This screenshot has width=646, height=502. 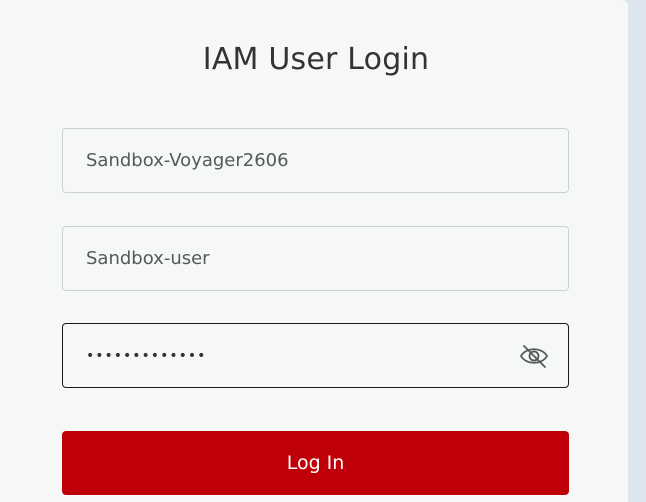 I want to click on login-button: Log In, so click(x=315, y=463).